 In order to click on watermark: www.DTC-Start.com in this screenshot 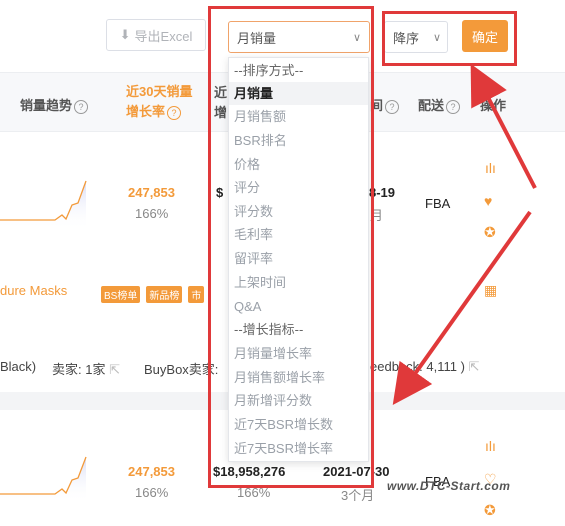, I will do `click(449, 486)`.